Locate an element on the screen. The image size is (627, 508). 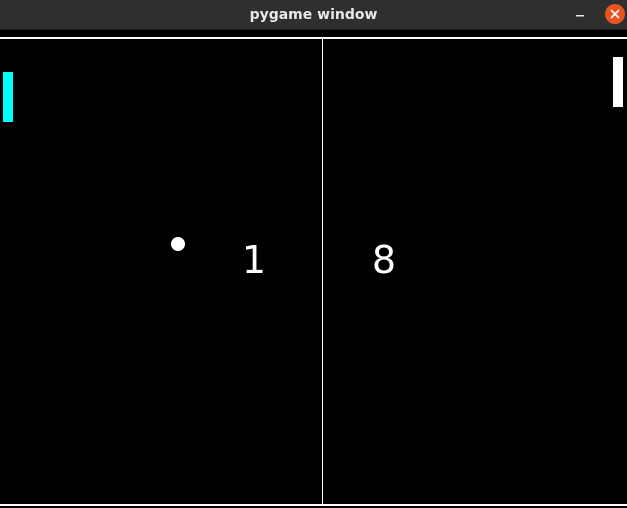
minimize-button is located at coordinates (580, 15).